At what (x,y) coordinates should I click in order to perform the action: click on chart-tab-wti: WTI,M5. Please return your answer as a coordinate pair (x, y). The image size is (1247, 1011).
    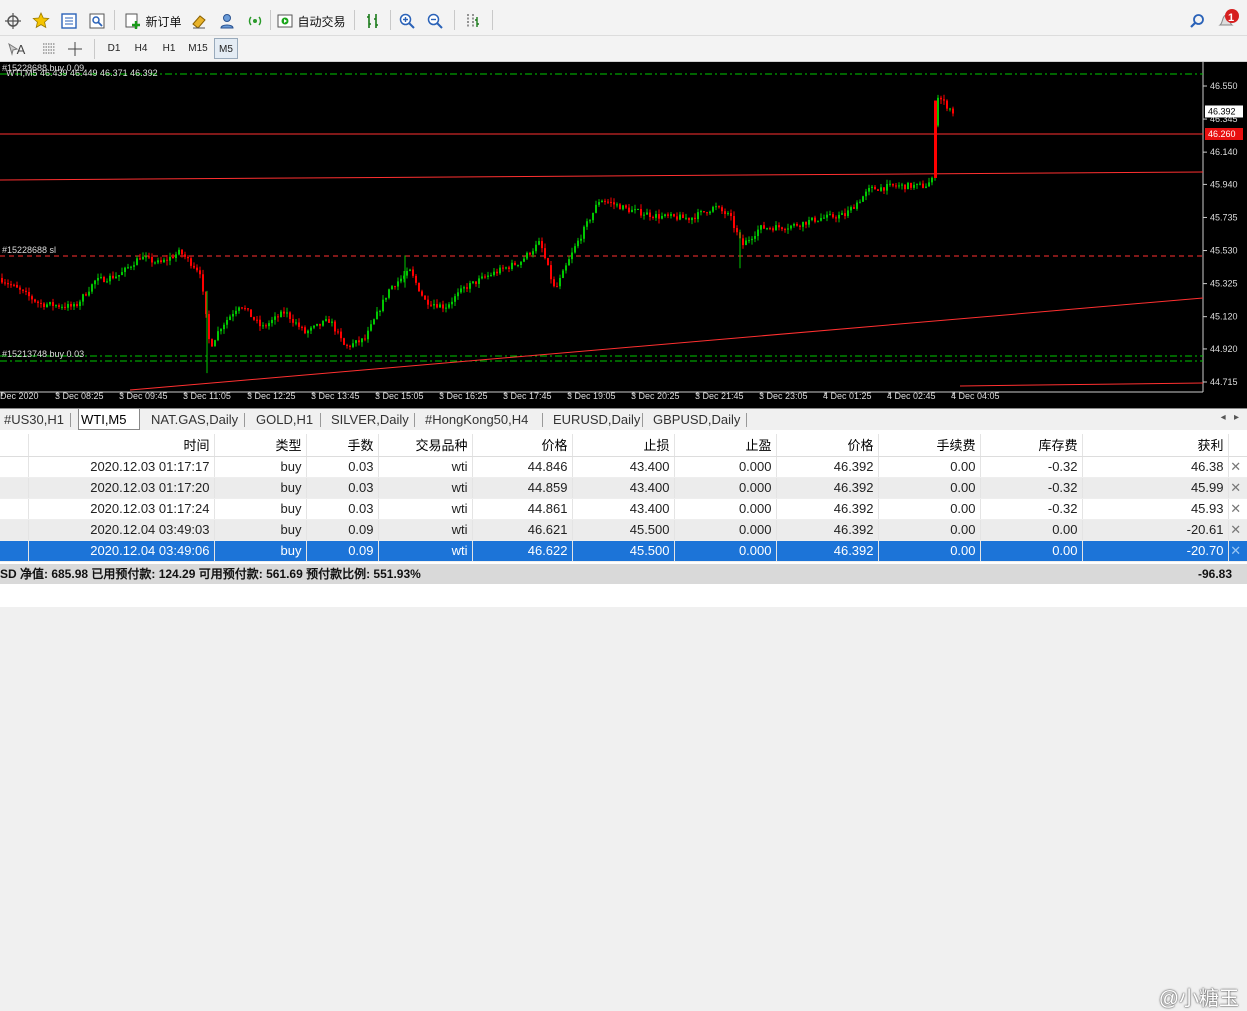
    Looking at the image, I should click on (109, 419).